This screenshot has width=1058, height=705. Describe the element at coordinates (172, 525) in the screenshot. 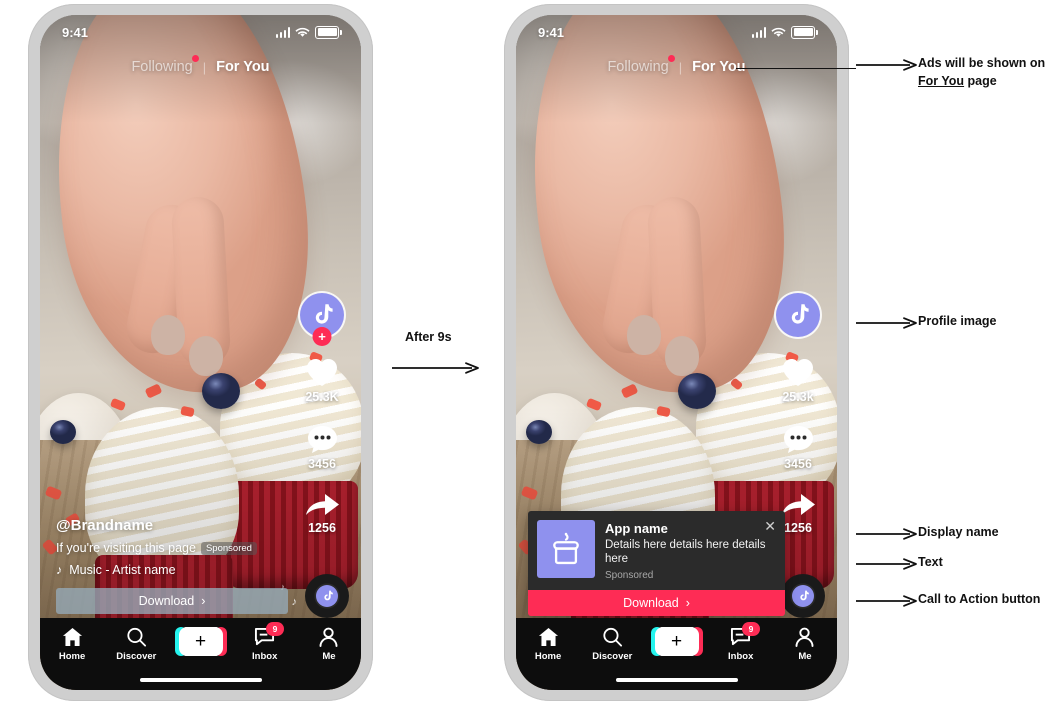

I see `display-name: @Brandname` at that location.